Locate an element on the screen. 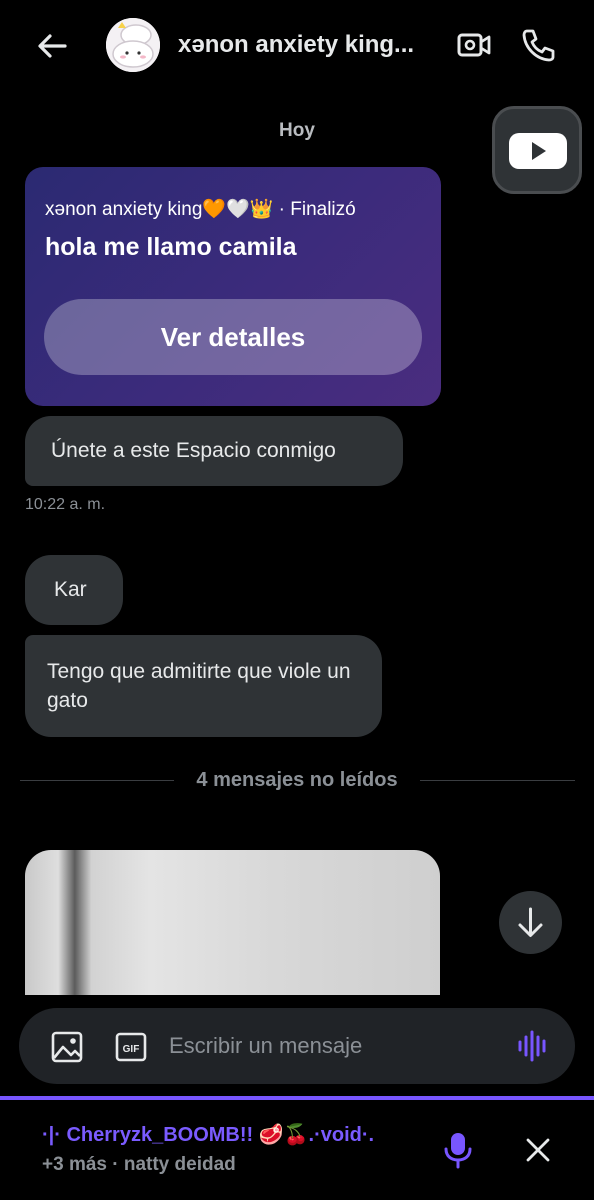 Image resolution: width=594 pixels, height=1200 pixels. microphone-icon is located at coordinates (458, 1151).